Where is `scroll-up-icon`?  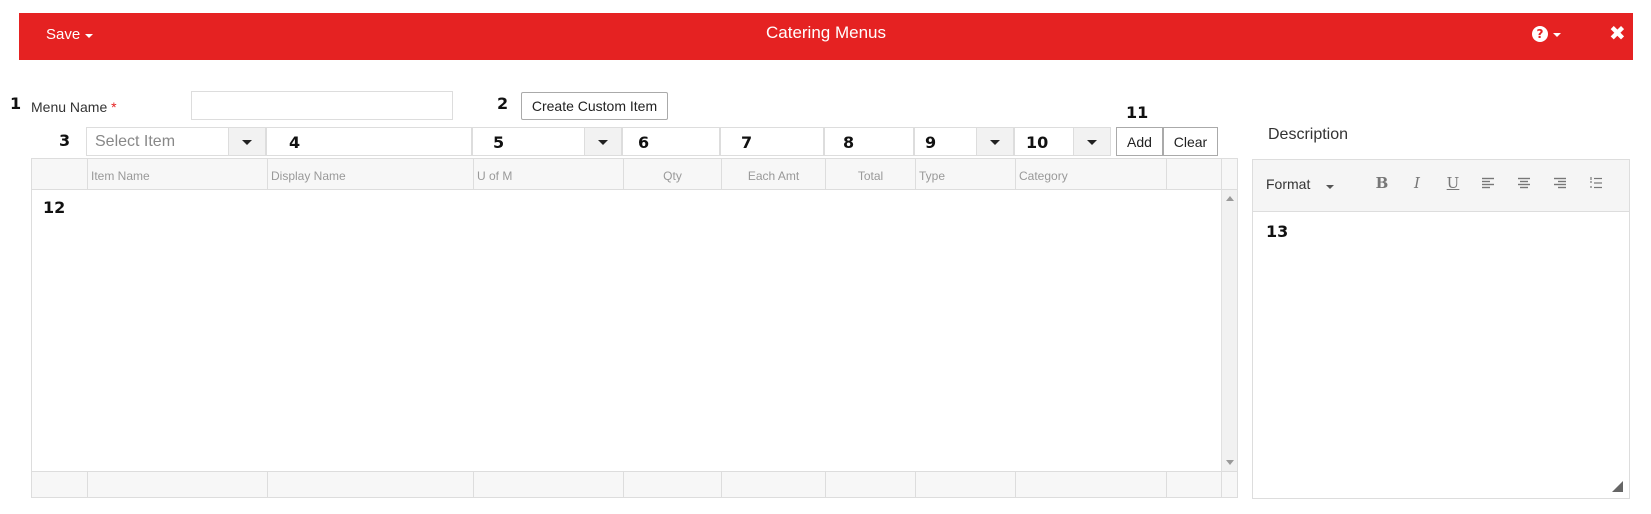
scroll-up-icon is located at coordinates (1230, 198).